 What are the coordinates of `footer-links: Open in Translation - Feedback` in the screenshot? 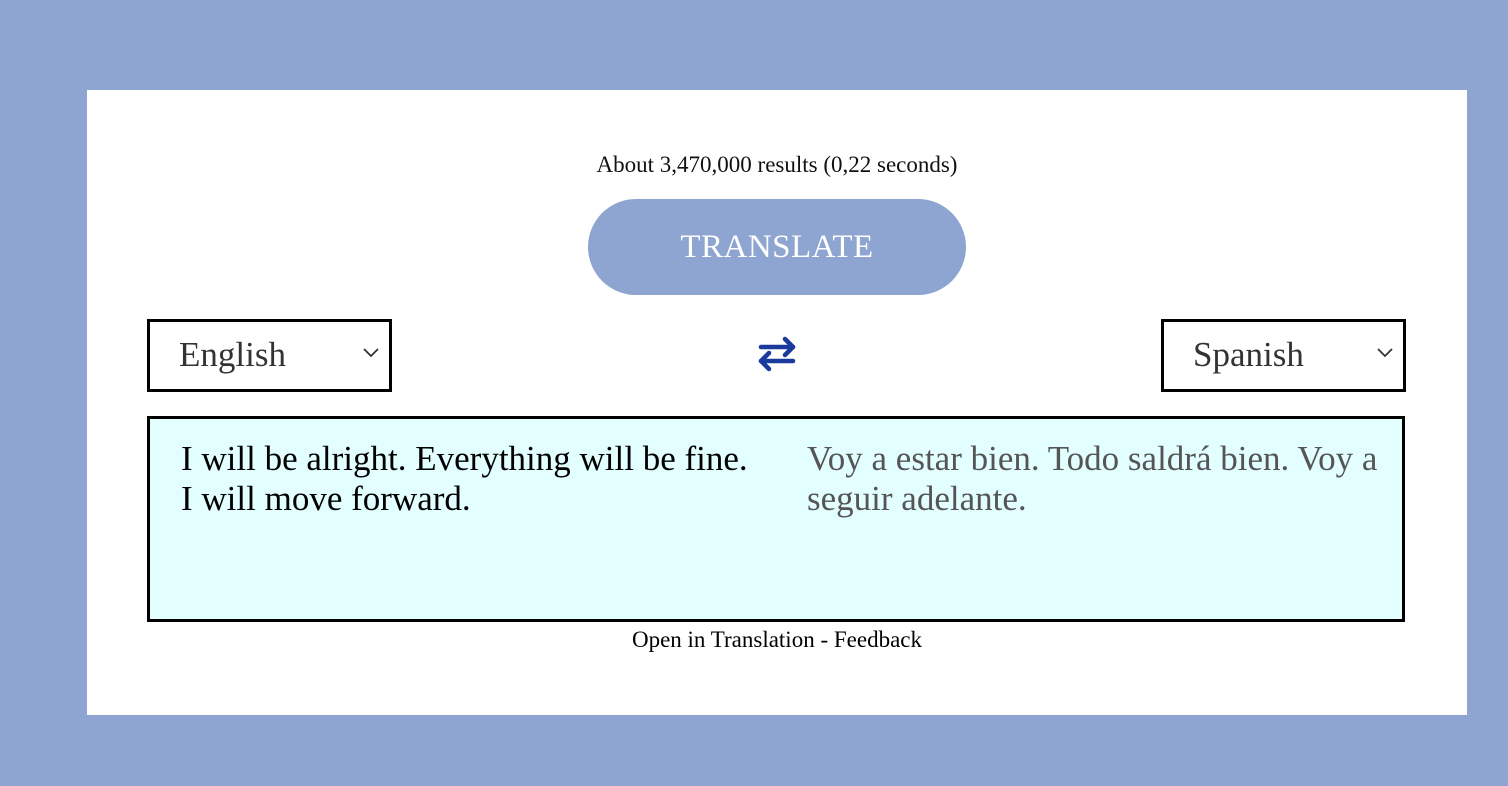 It's located at (777, 640).